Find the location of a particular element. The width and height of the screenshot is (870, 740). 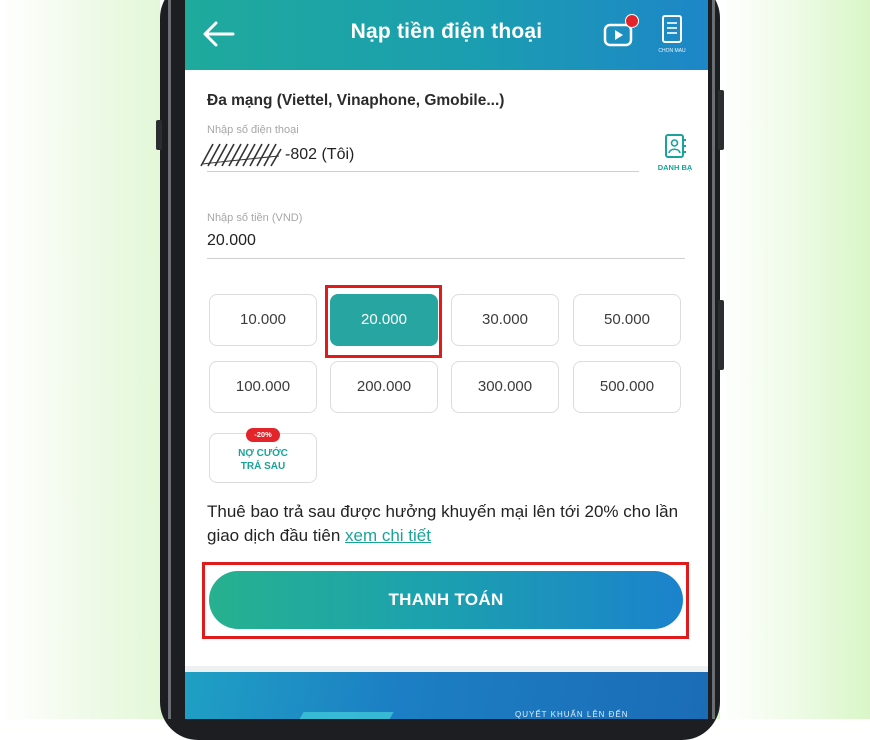

pay-button-highlight is located at coordinates (445, 600).